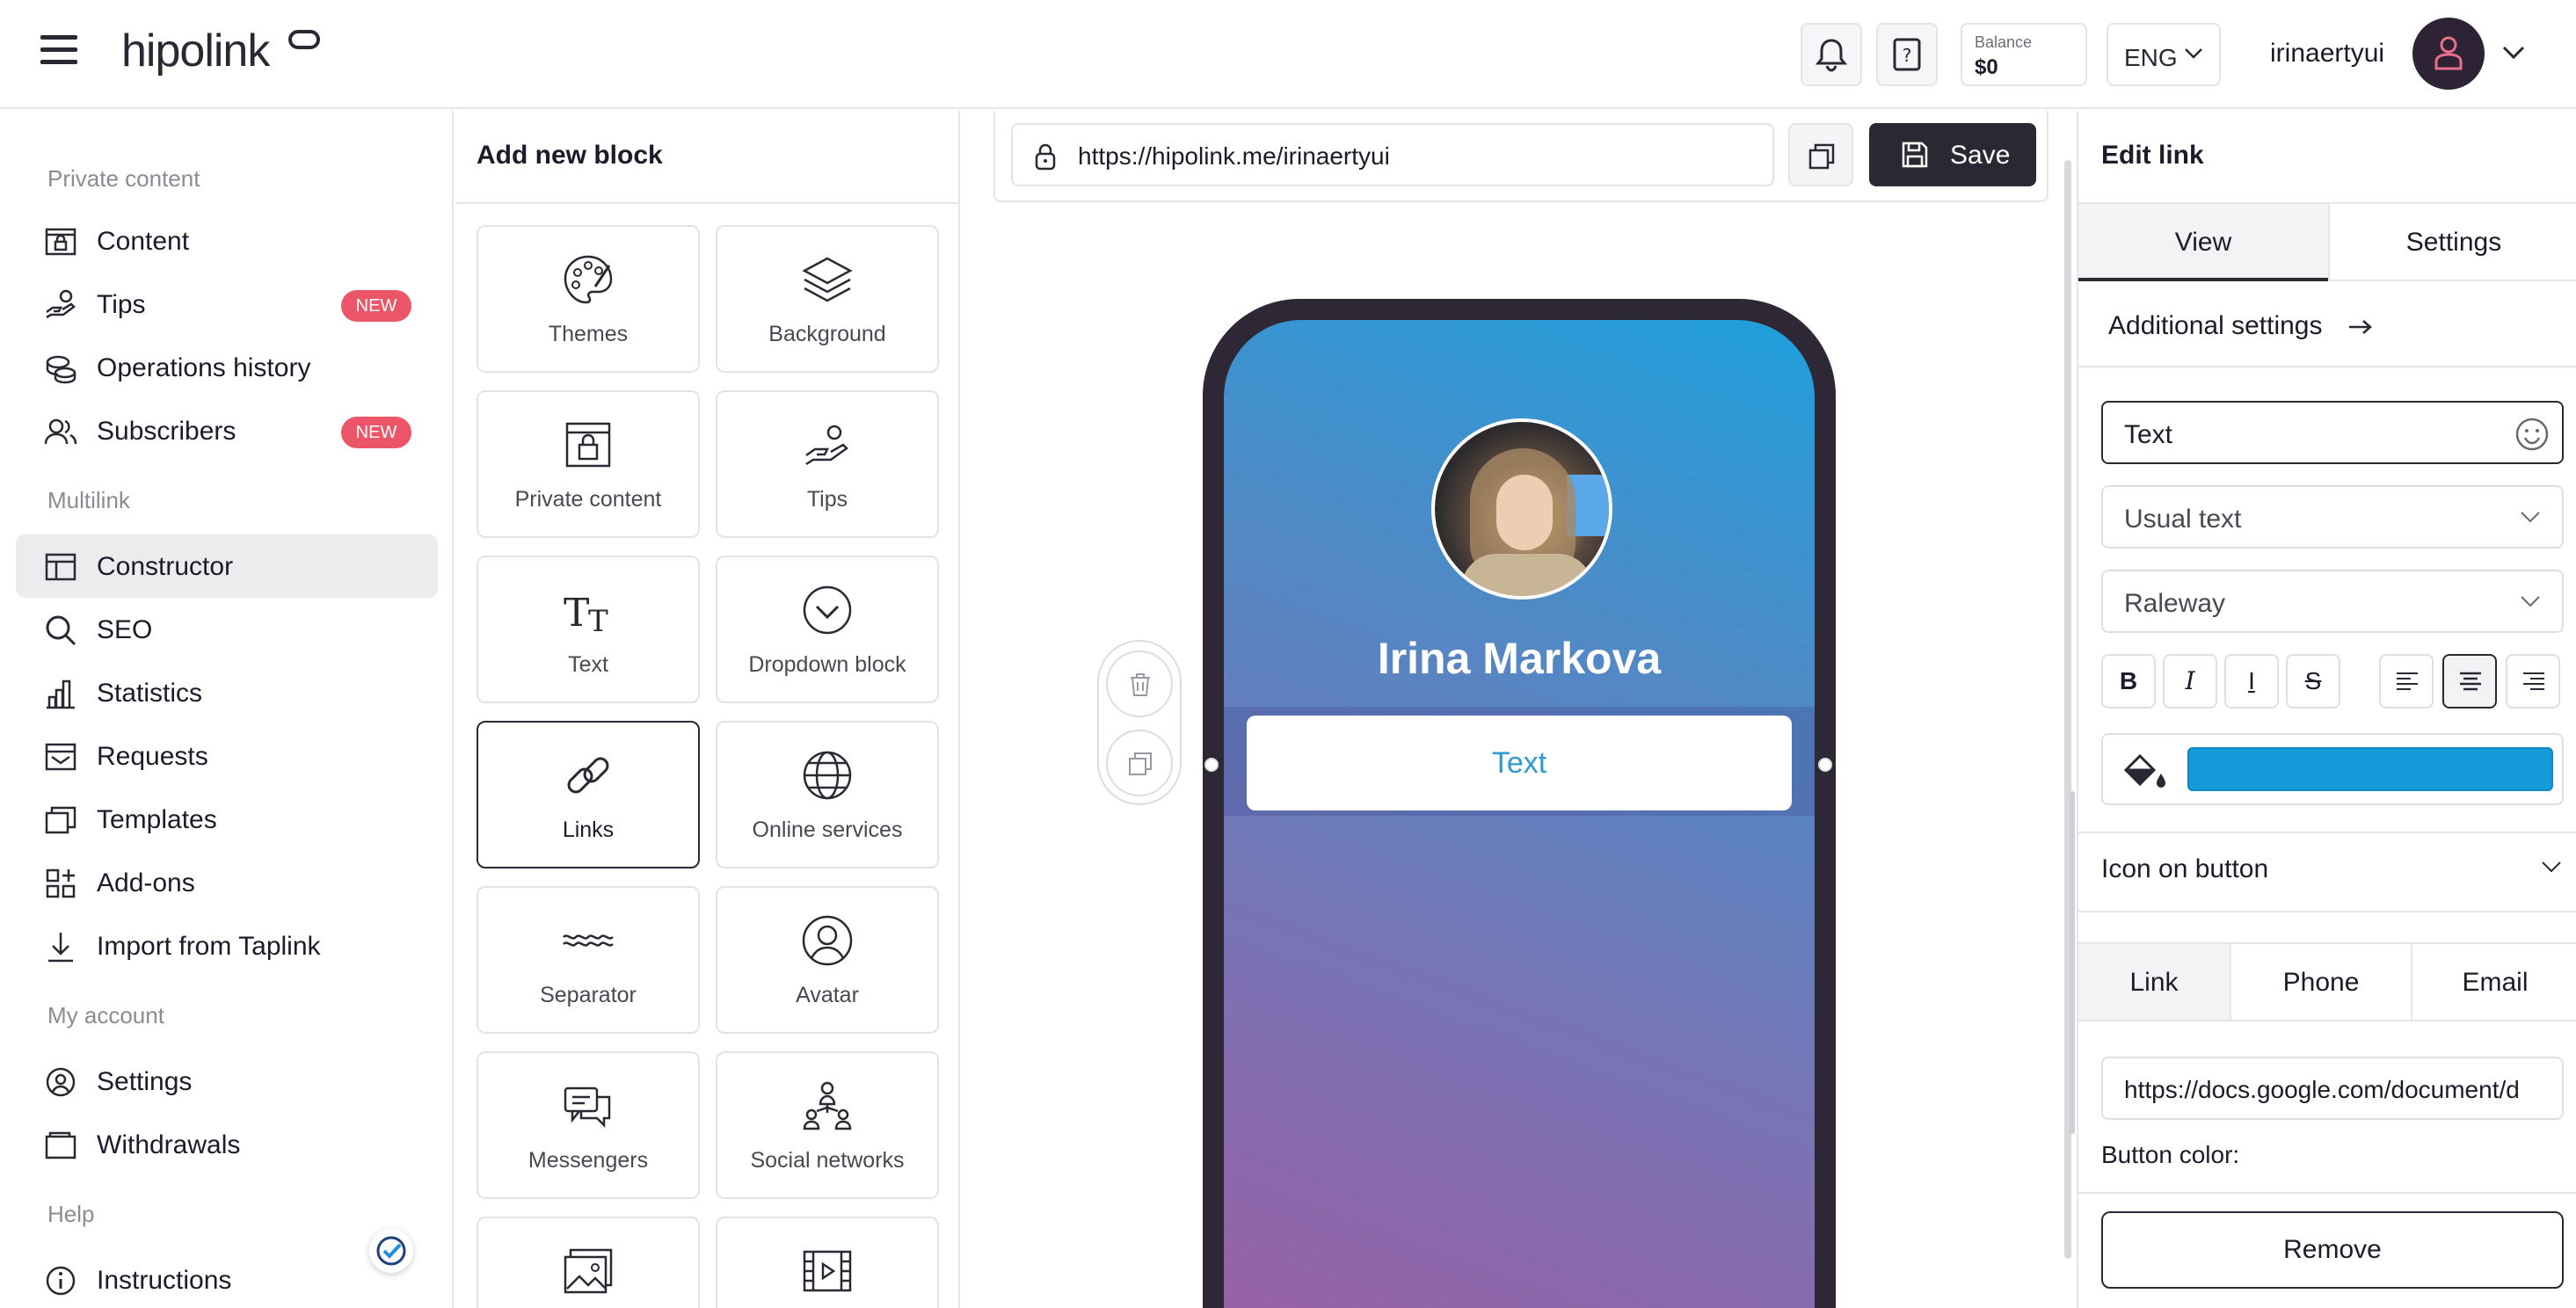 This screenshot has width=2576, height=1308. What do you see at coordinates (2452, 242) in the screenshot?
I see `tab-settings: Settings` at bounding box center [2452, 242].